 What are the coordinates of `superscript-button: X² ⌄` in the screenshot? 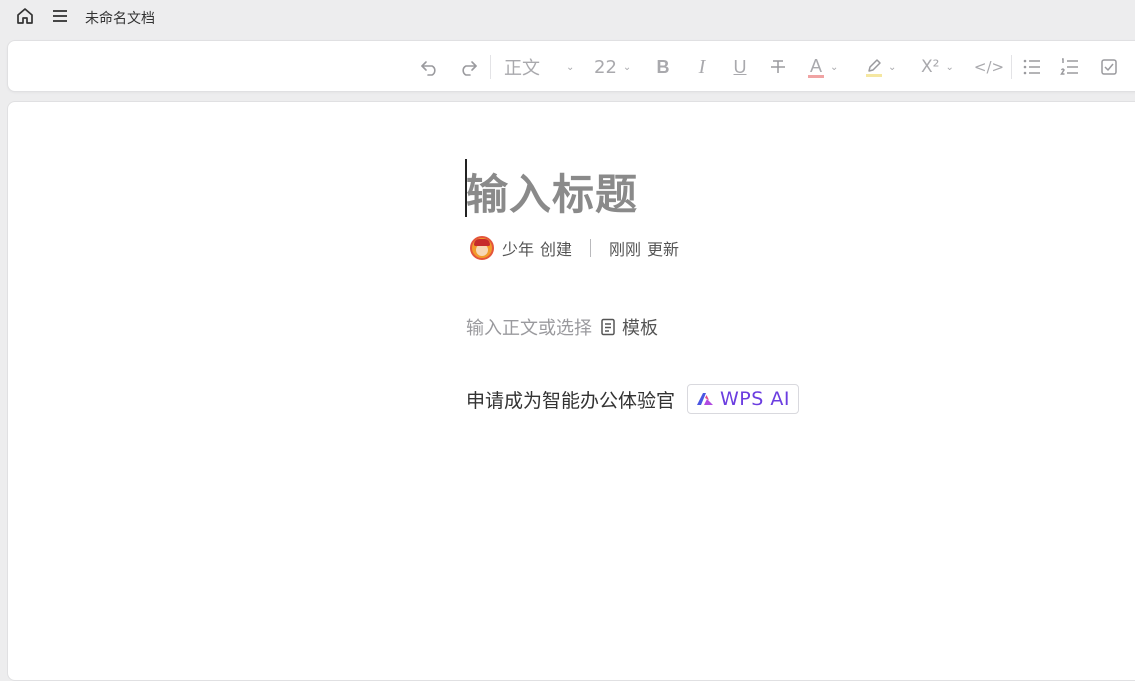 It's located at (941, 67).